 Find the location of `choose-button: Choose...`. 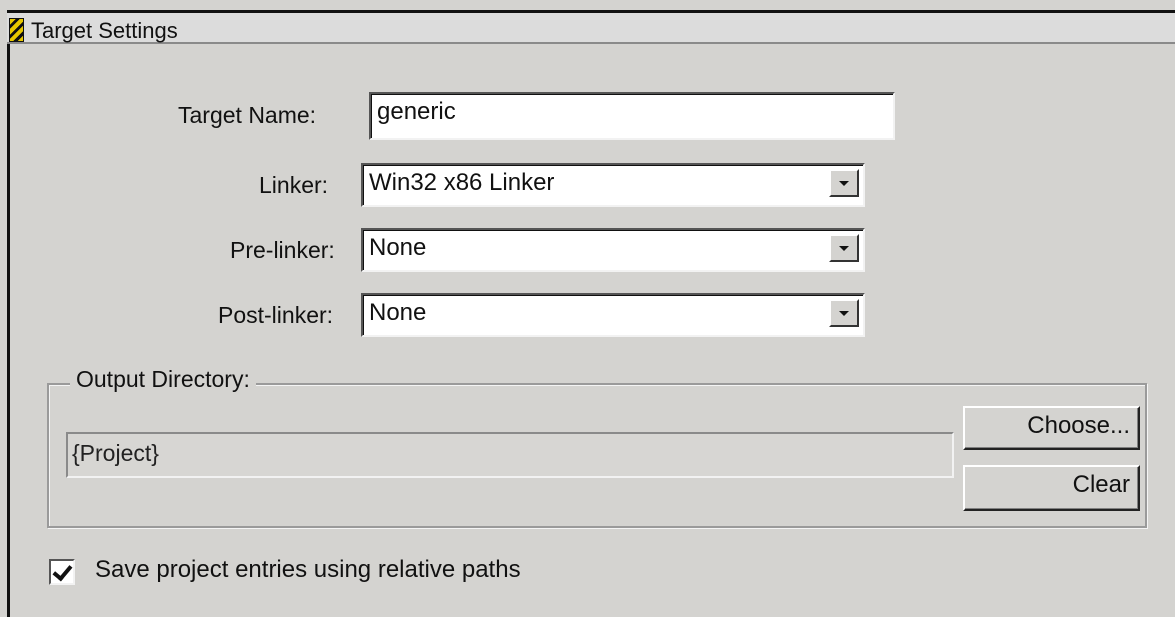

choose-button: Choose... is located at coordinates (1051, 428).